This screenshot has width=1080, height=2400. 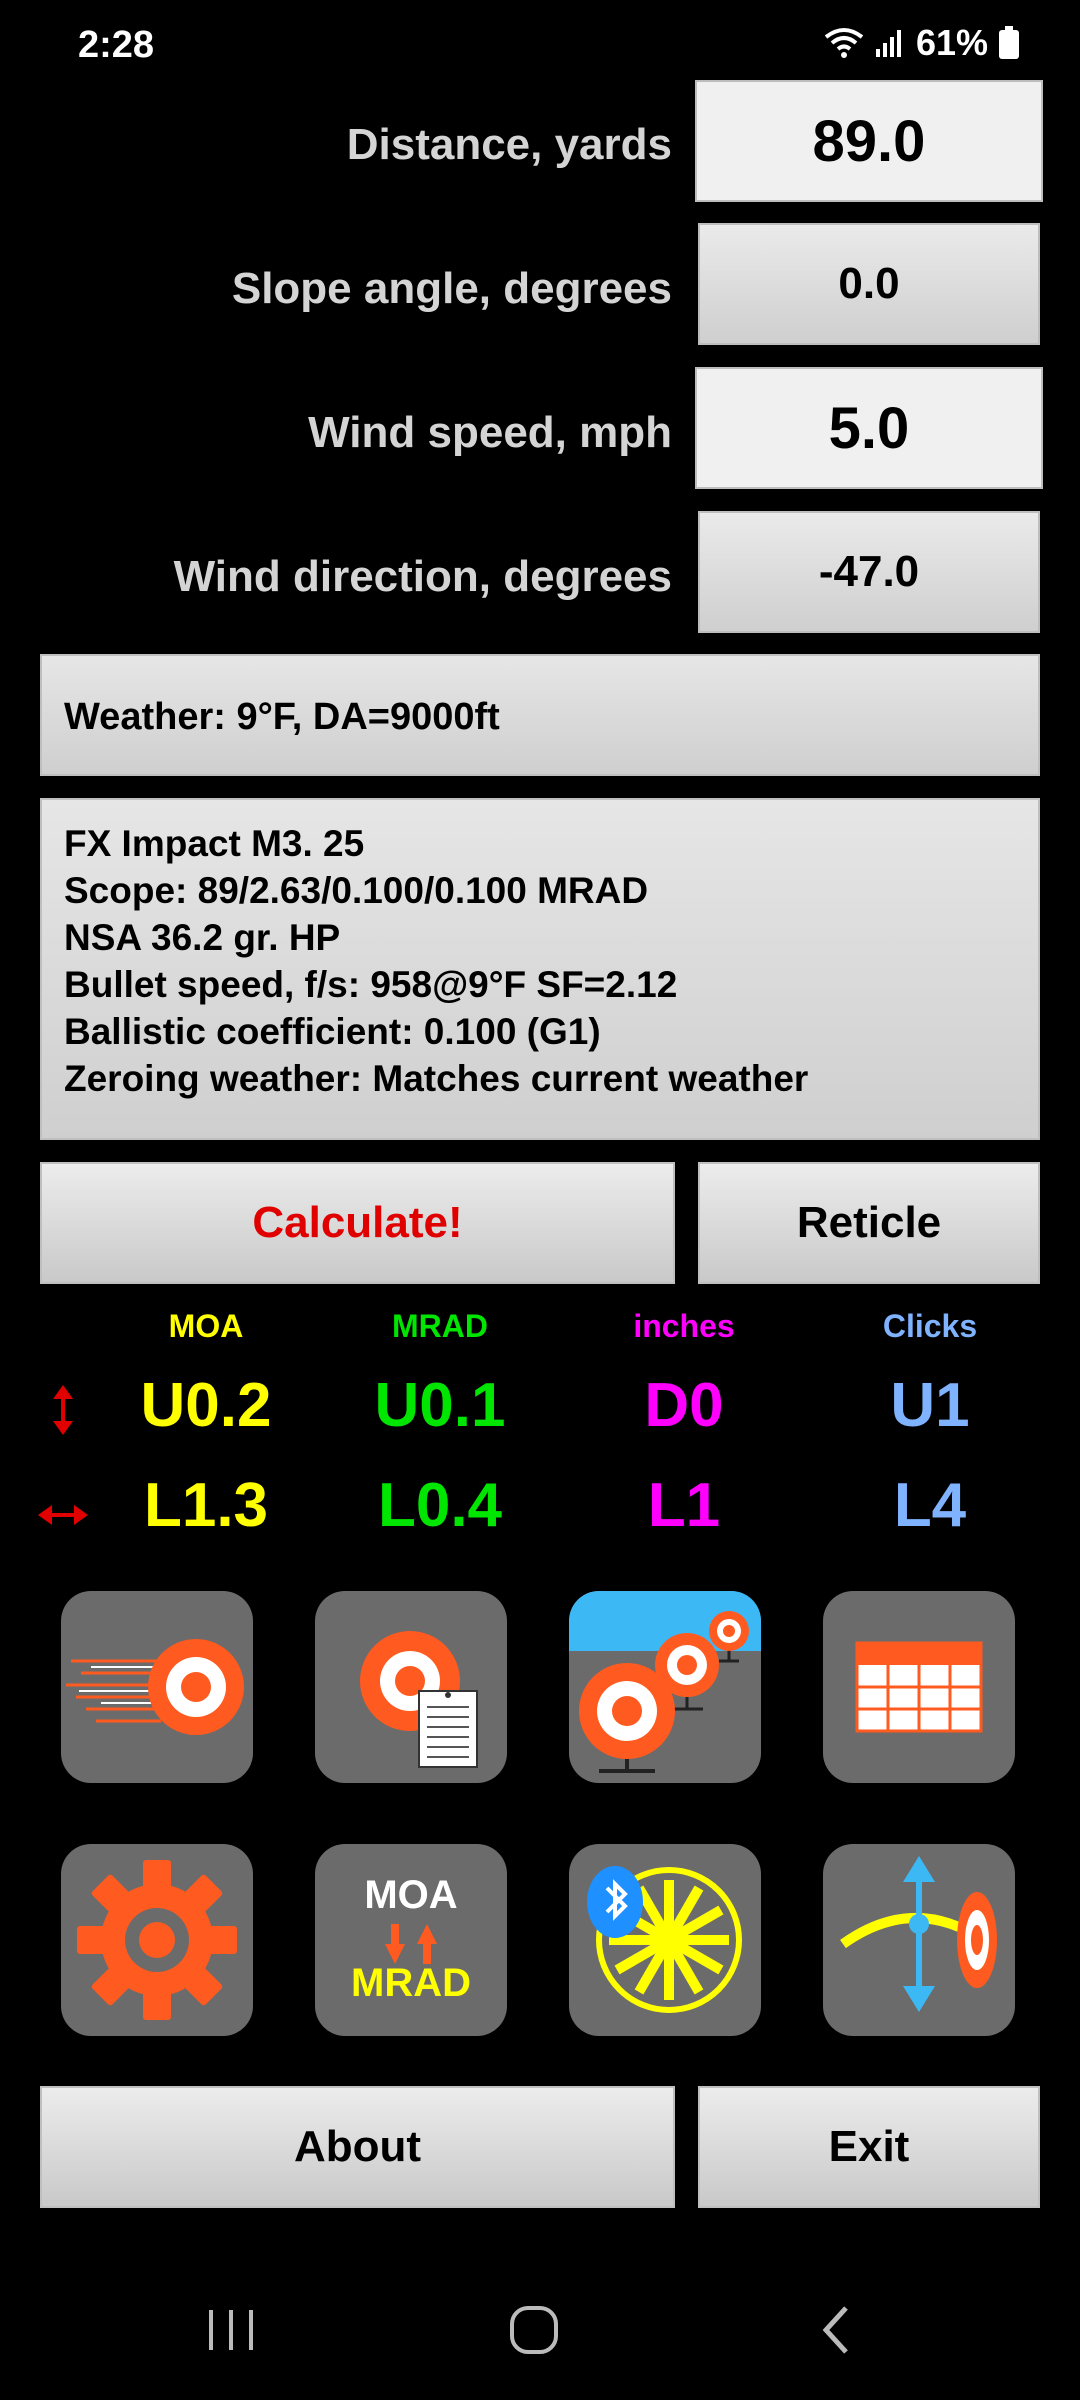 What do you see at coordinates (684, 1405) in the screenshot?
I see `vertical-inches-value: D0` at bounding box center [684, 1405].